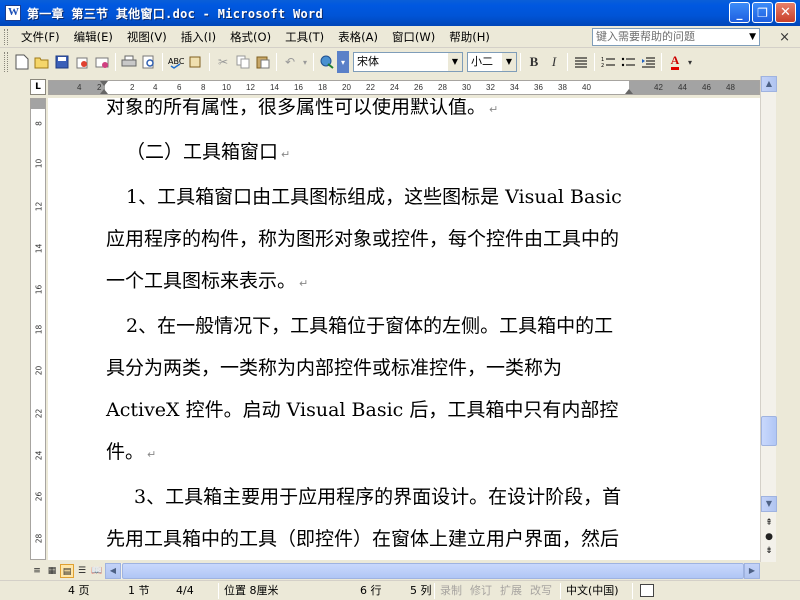  I want to click on paste-icon, so click(263, 62).